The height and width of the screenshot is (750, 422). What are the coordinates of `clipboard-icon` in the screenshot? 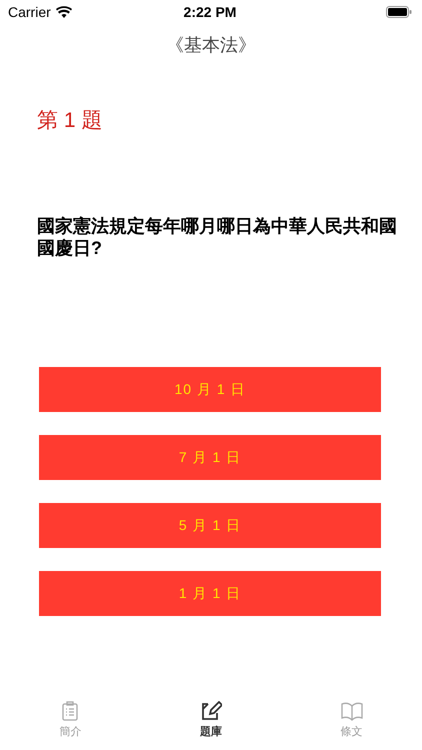 It's located at (70, 711).